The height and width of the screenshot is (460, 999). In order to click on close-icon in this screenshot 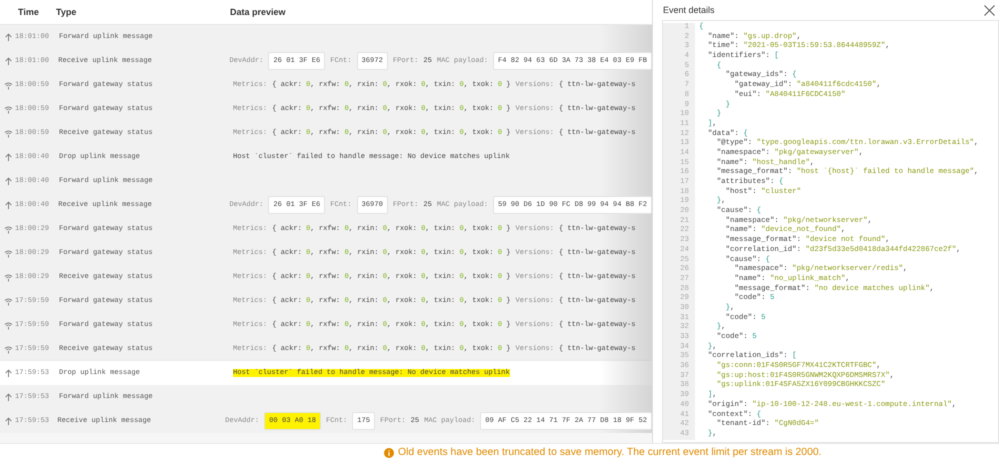, I will do `click(989, 10)`.